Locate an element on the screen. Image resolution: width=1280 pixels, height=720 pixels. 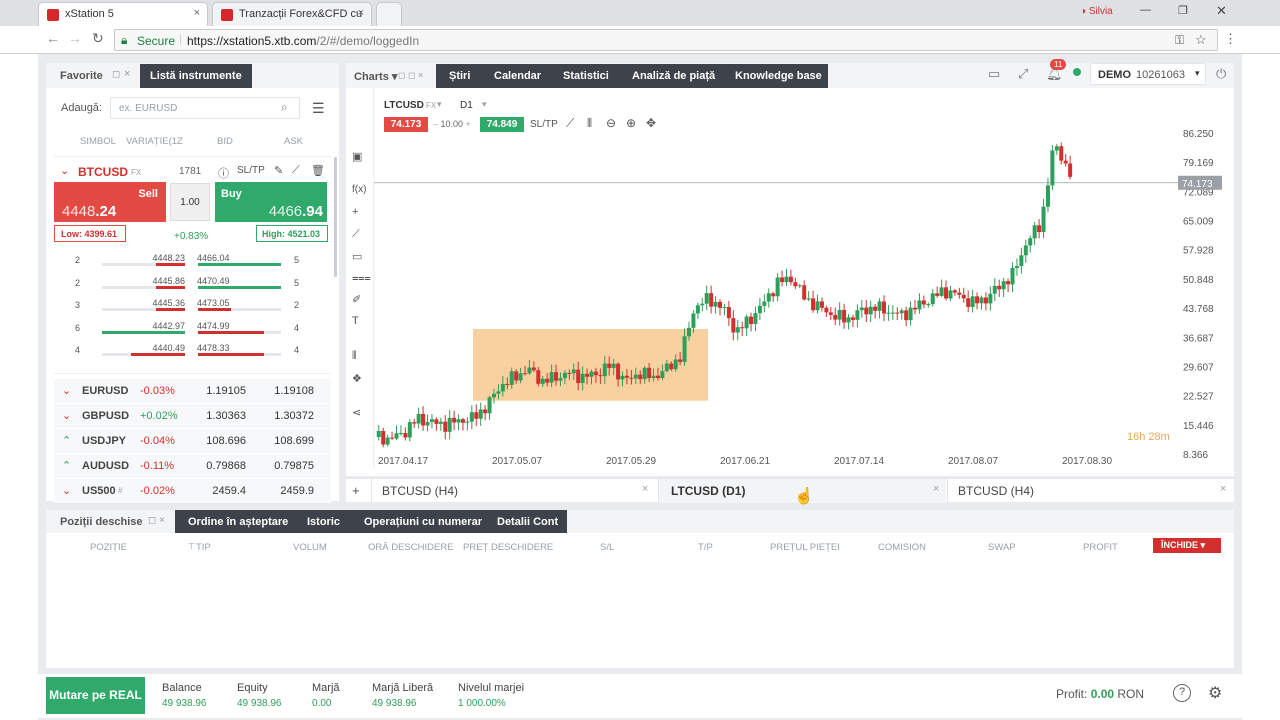
restore-window-icon: ❐ is located at coordinates (1183, 10).